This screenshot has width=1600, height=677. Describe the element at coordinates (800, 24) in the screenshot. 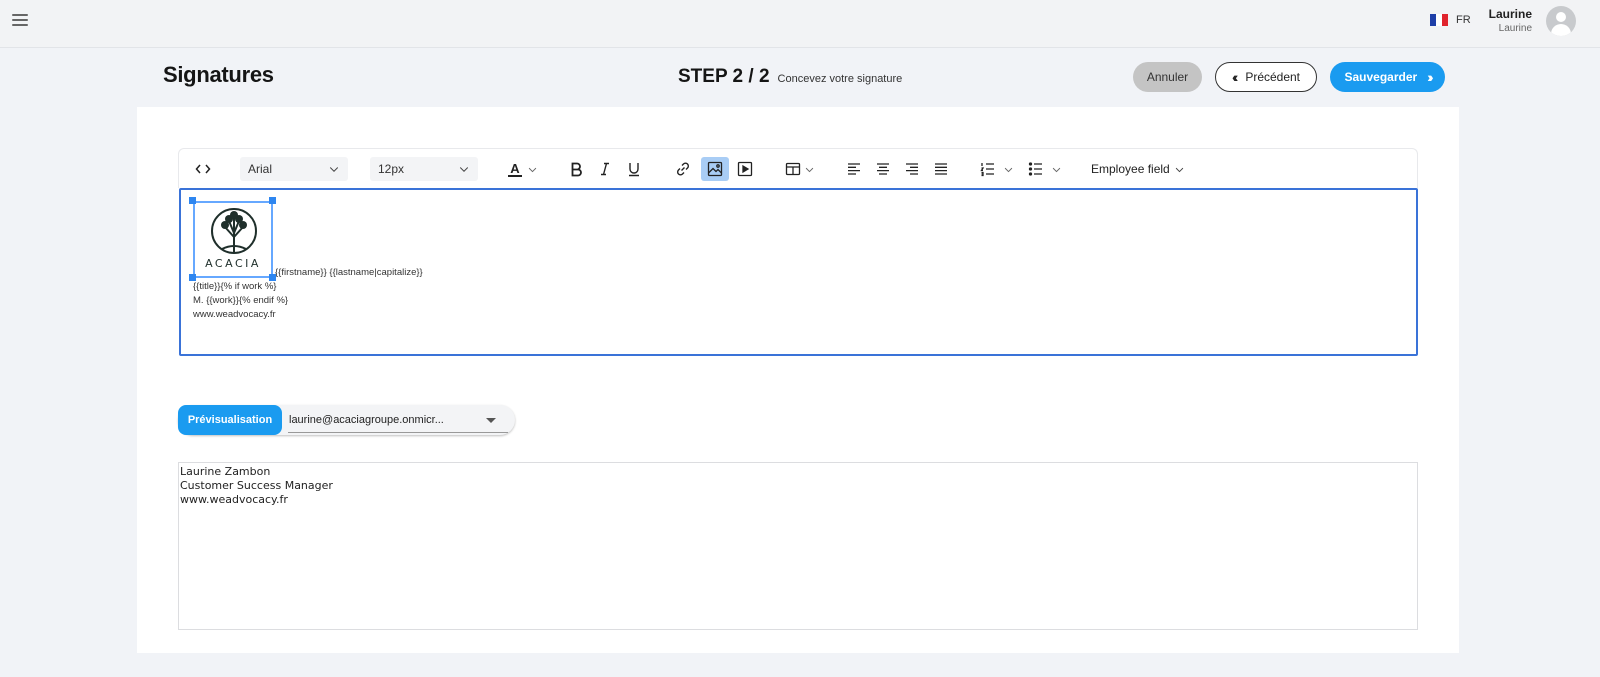

I see `top-bar: FR Laurine Laurine` at that location.